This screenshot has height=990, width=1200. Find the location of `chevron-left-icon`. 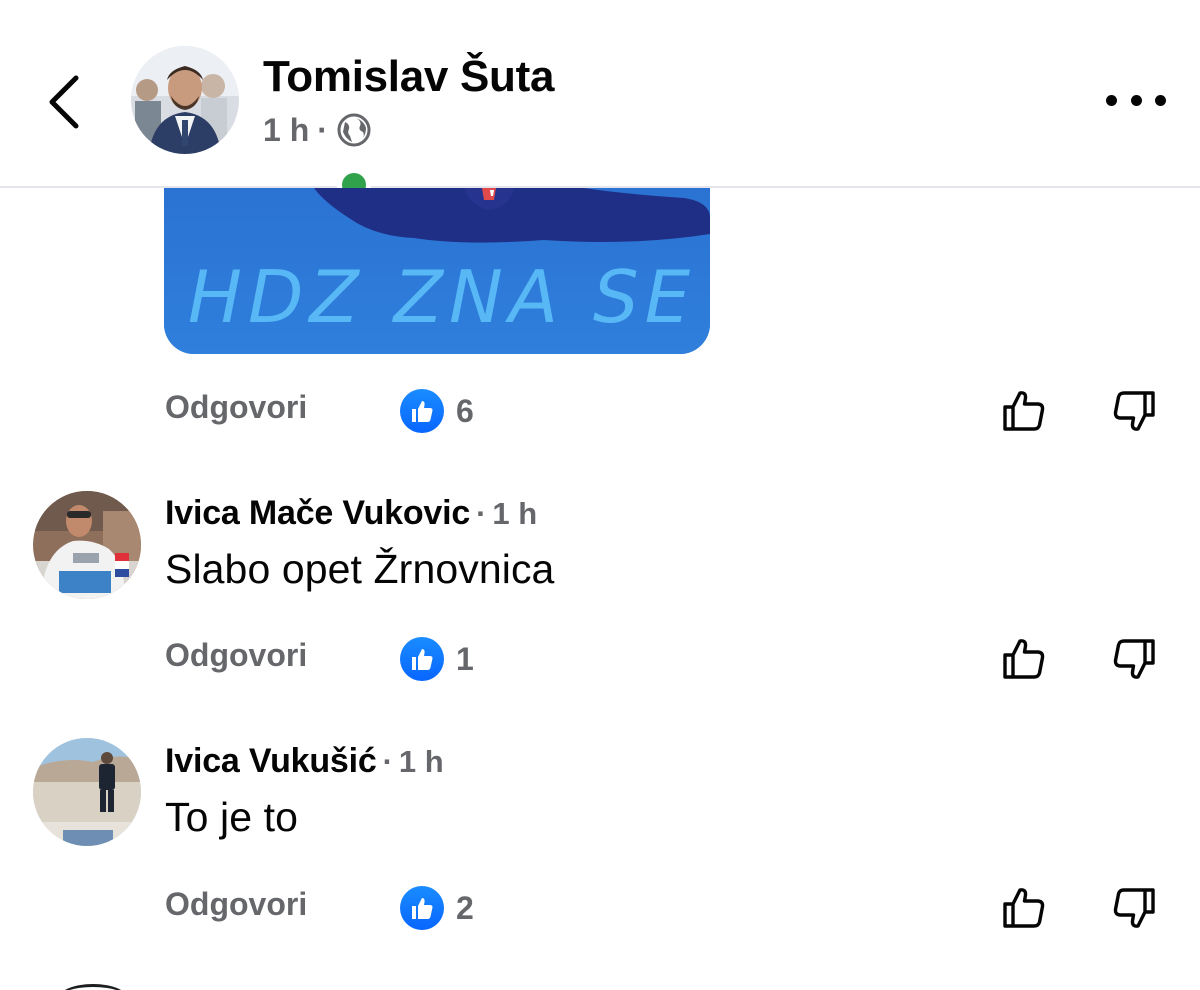

chevron-left-icon is located at coordinates (64, 102).